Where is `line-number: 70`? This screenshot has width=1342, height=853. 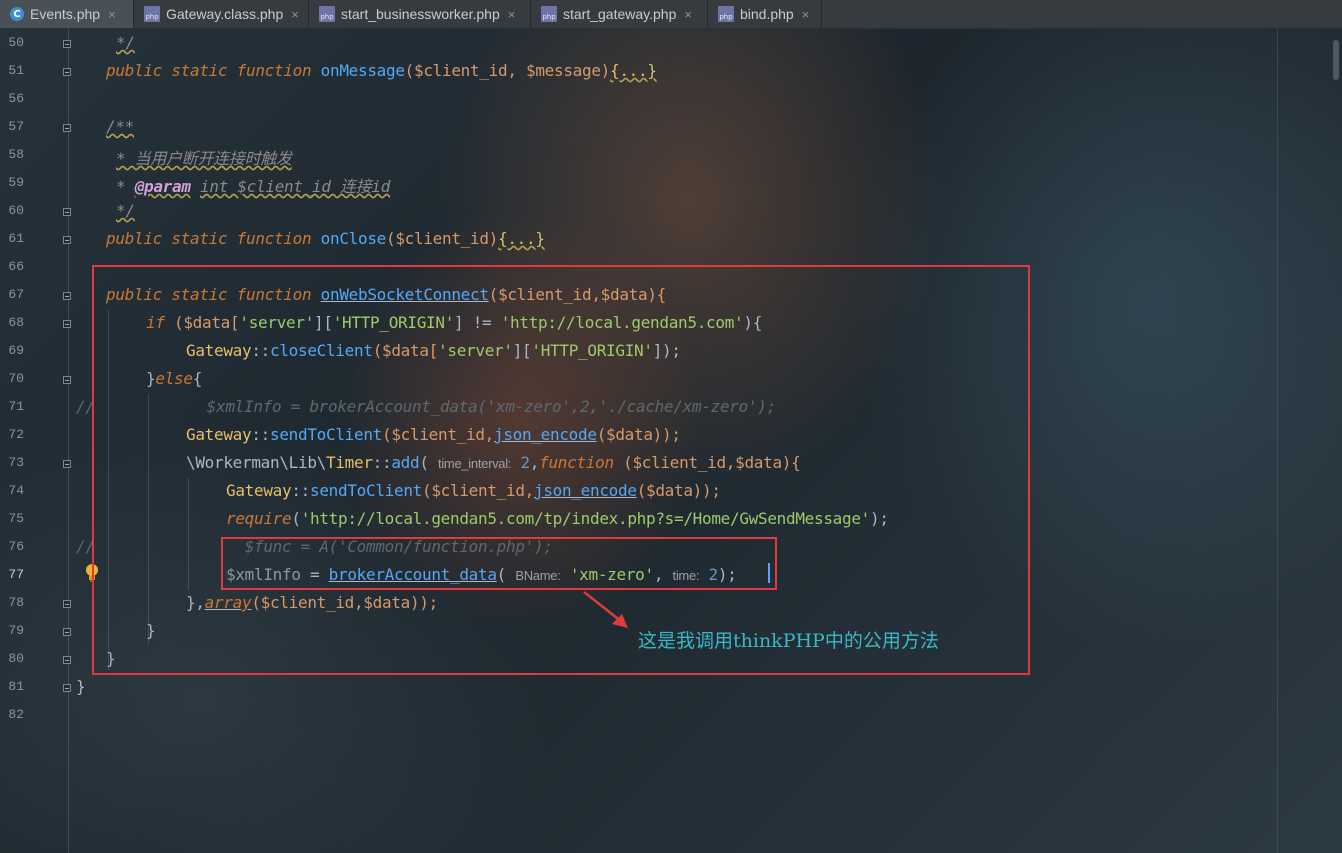 line-number: 70 is located at coordinates (16, 378).